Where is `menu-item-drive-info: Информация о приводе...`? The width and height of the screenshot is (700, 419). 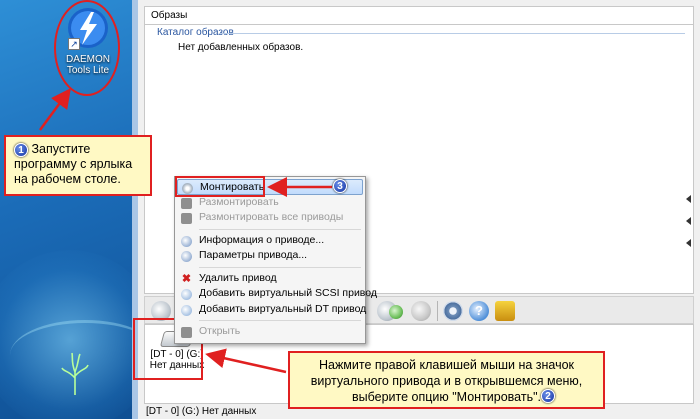 menu-item-drive-info: Информация о приводе... is located at coordinates (270, 241).